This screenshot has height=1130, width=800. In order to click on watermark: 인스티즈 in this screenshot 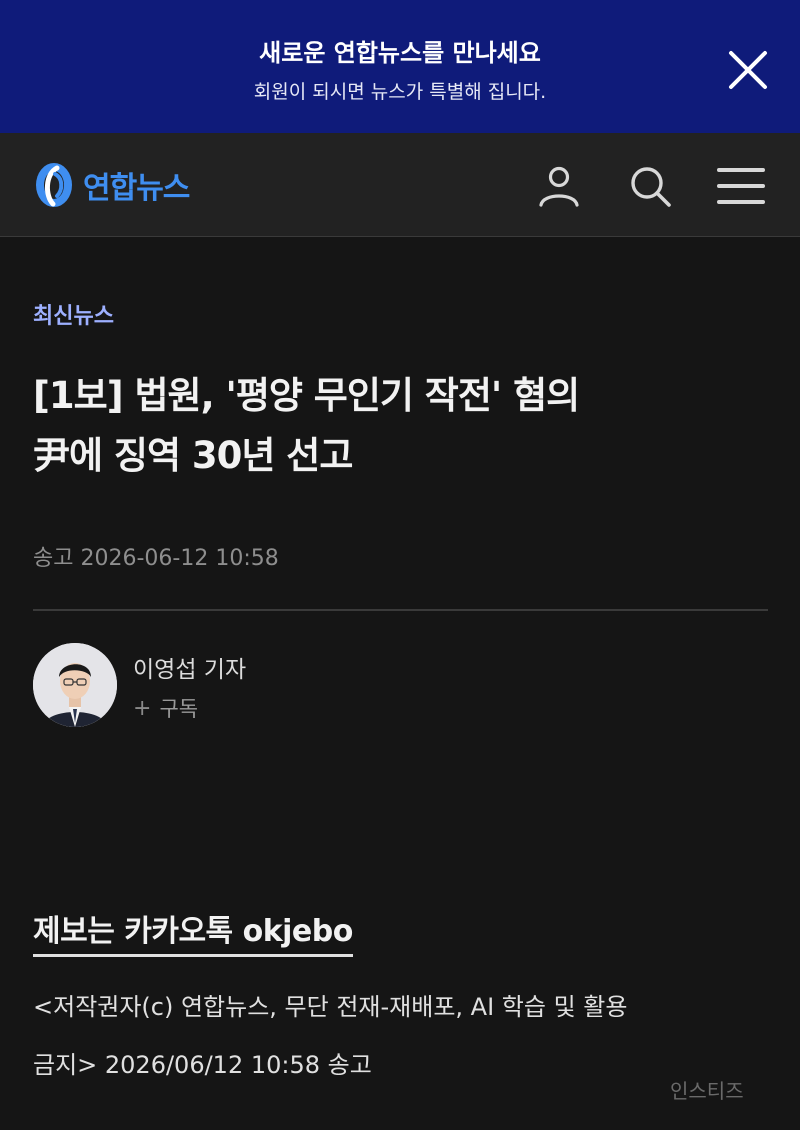, I will do `click(707, 1091)`.